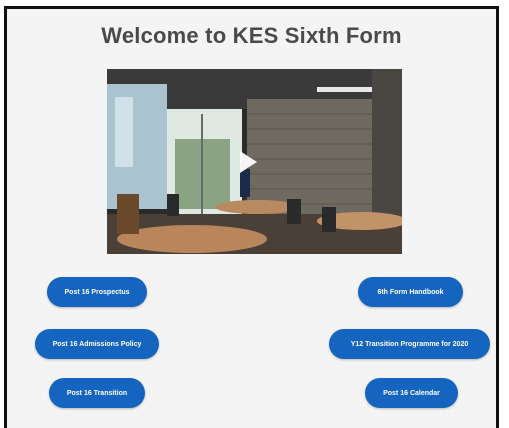 This screenshot has height=428, width=509. I want to click on admissions-policy-button: Post 16 Admissions Policy, so click(97, 344).